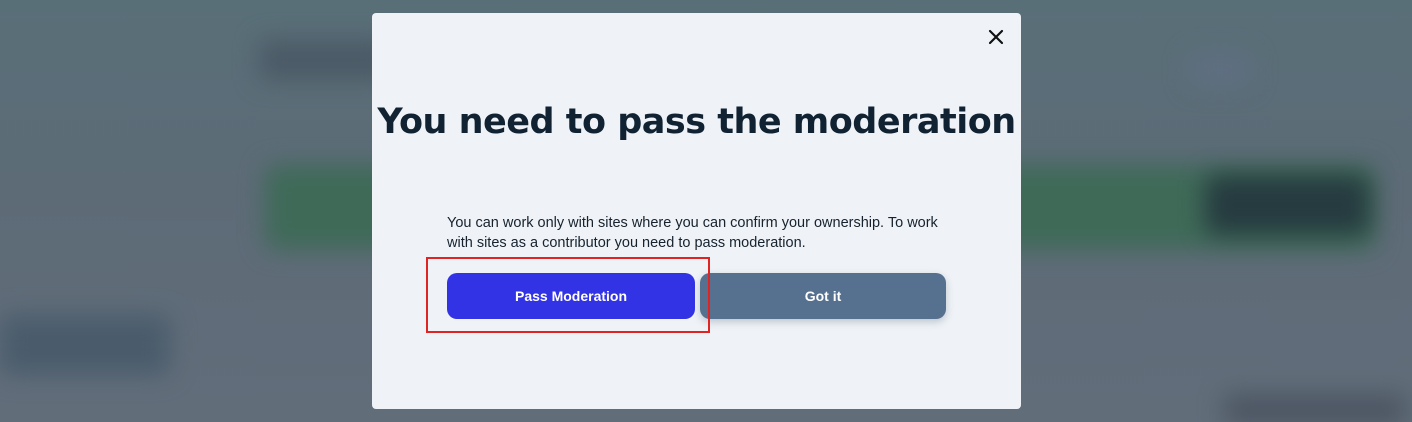 This screenshot has width=1412, height=422. What do you see at coordinates (1287, 205) in the screenshot?
I see `blurred-banner-button` at bounding box center [1287, 205].